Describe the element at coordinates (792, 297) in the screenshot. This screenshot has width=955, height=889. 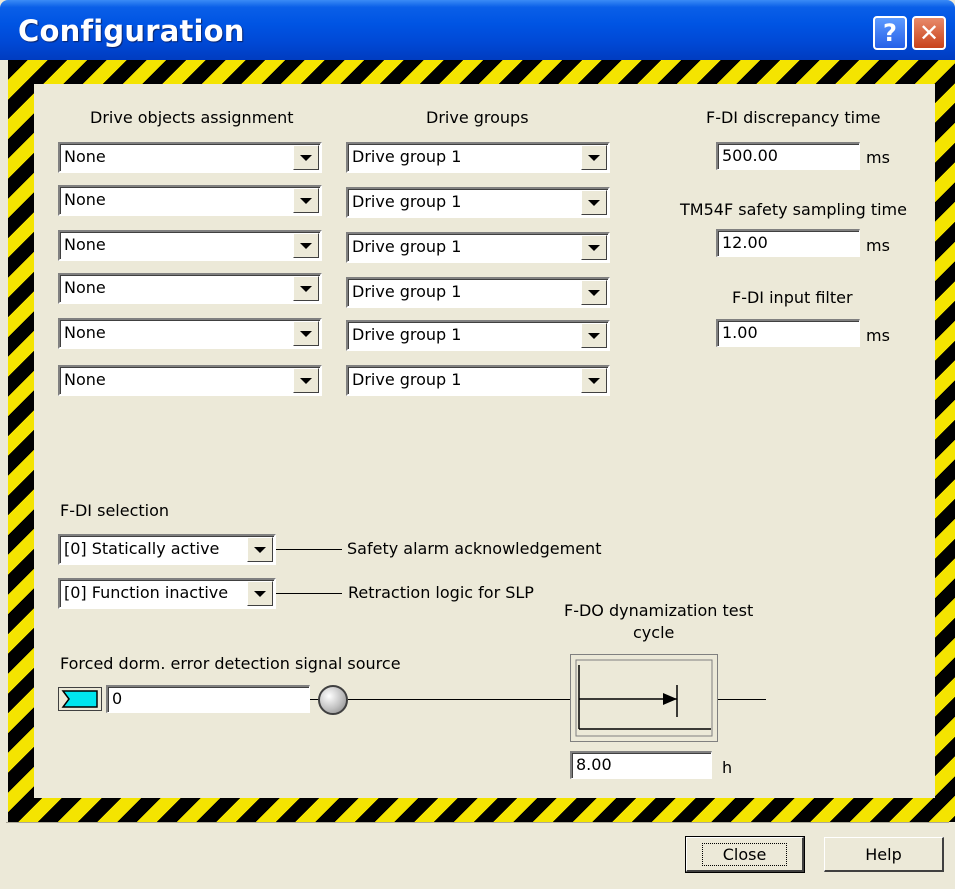
I see `input-filter-label: F-DI input filter` at that location.